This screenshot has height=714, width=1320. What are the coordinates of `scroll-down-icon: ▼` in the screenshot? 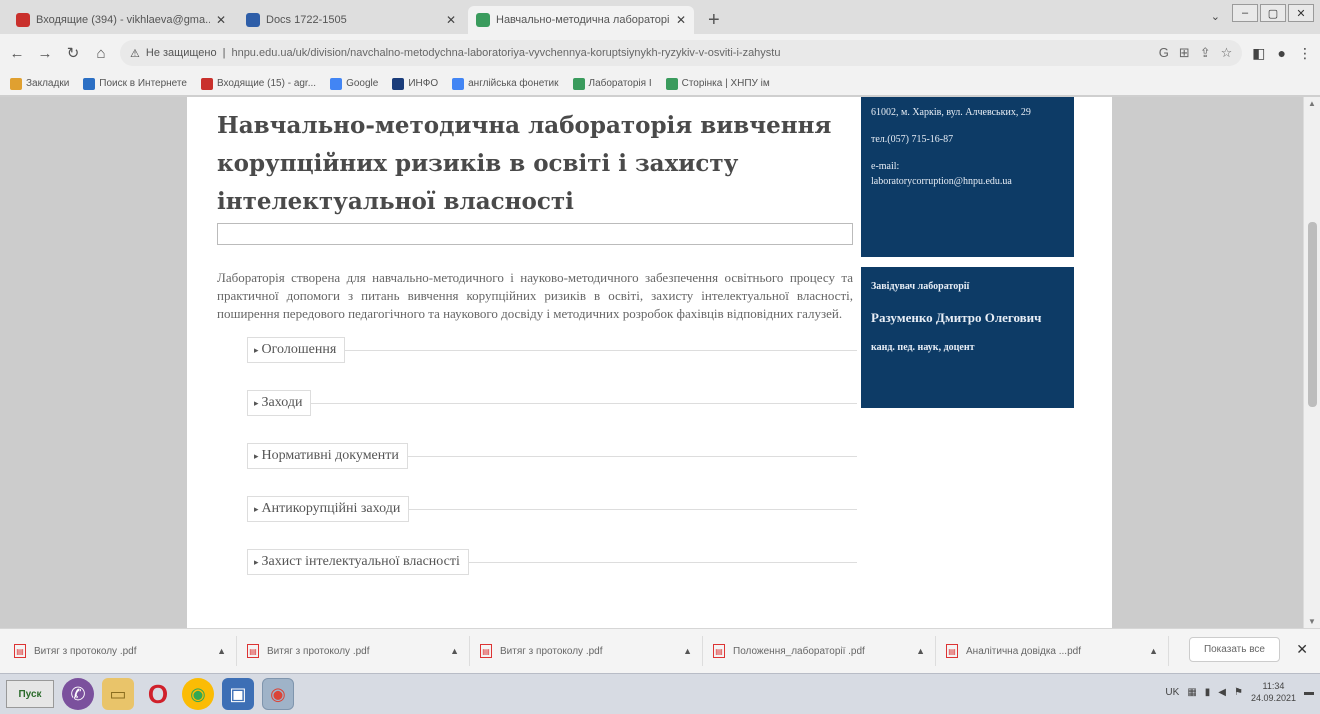 It's located at (1312, 621).